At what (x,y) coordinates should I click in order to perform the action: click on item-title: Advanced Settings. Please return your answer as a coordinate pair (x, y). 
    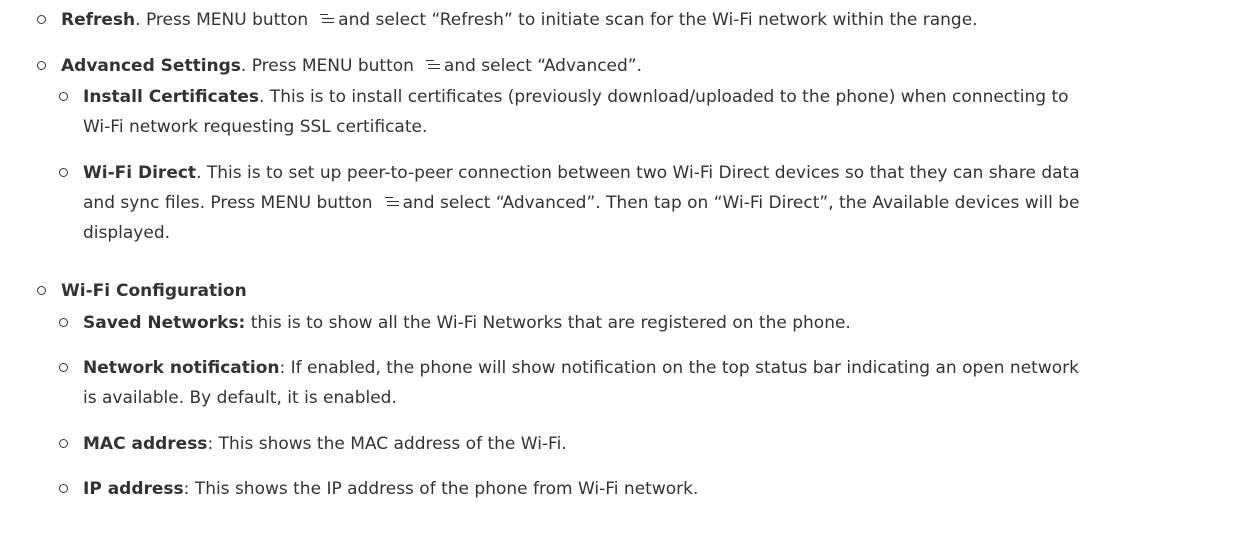
    Looking at the image, I should click on (151, 66).